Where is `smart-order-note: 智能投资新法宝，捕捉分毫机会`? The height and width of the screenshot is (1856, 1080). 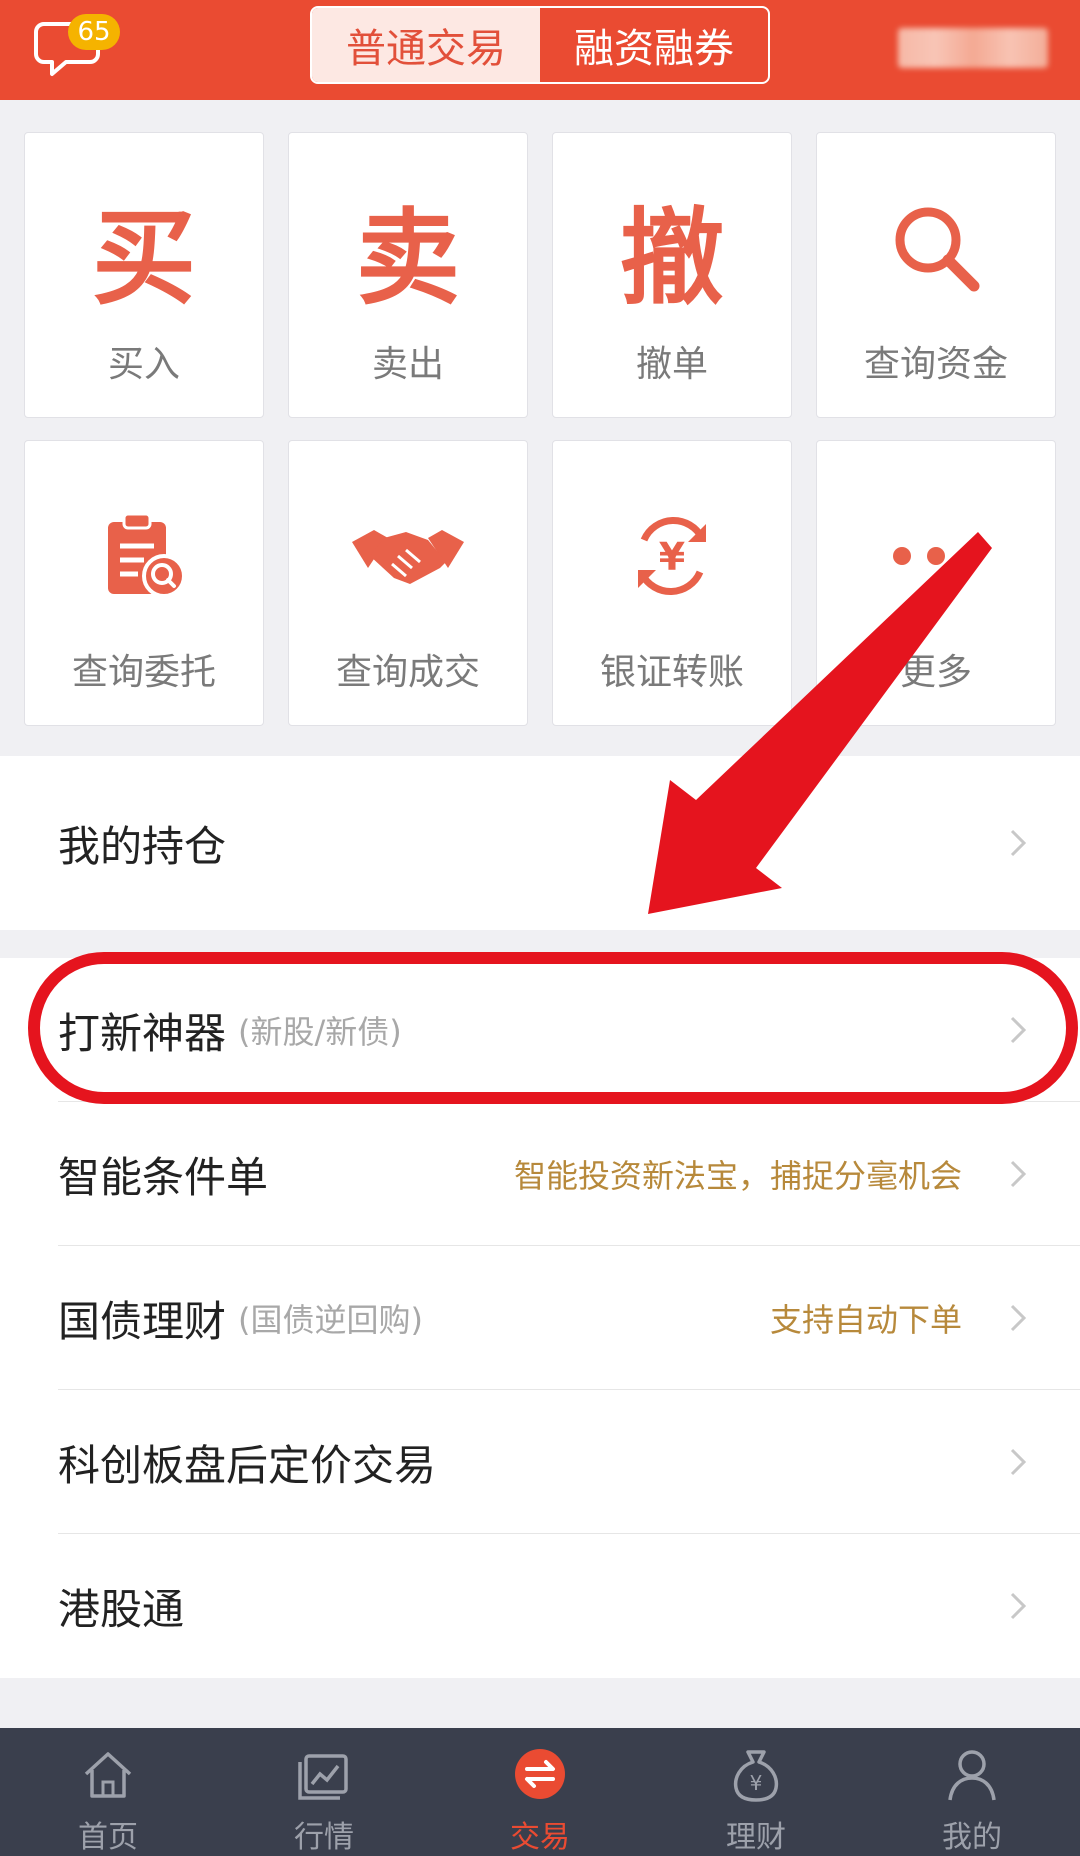 smart-order-note: 智能投资新法宝，捕捉分毫机会 is located at coordinates (737, 1176).